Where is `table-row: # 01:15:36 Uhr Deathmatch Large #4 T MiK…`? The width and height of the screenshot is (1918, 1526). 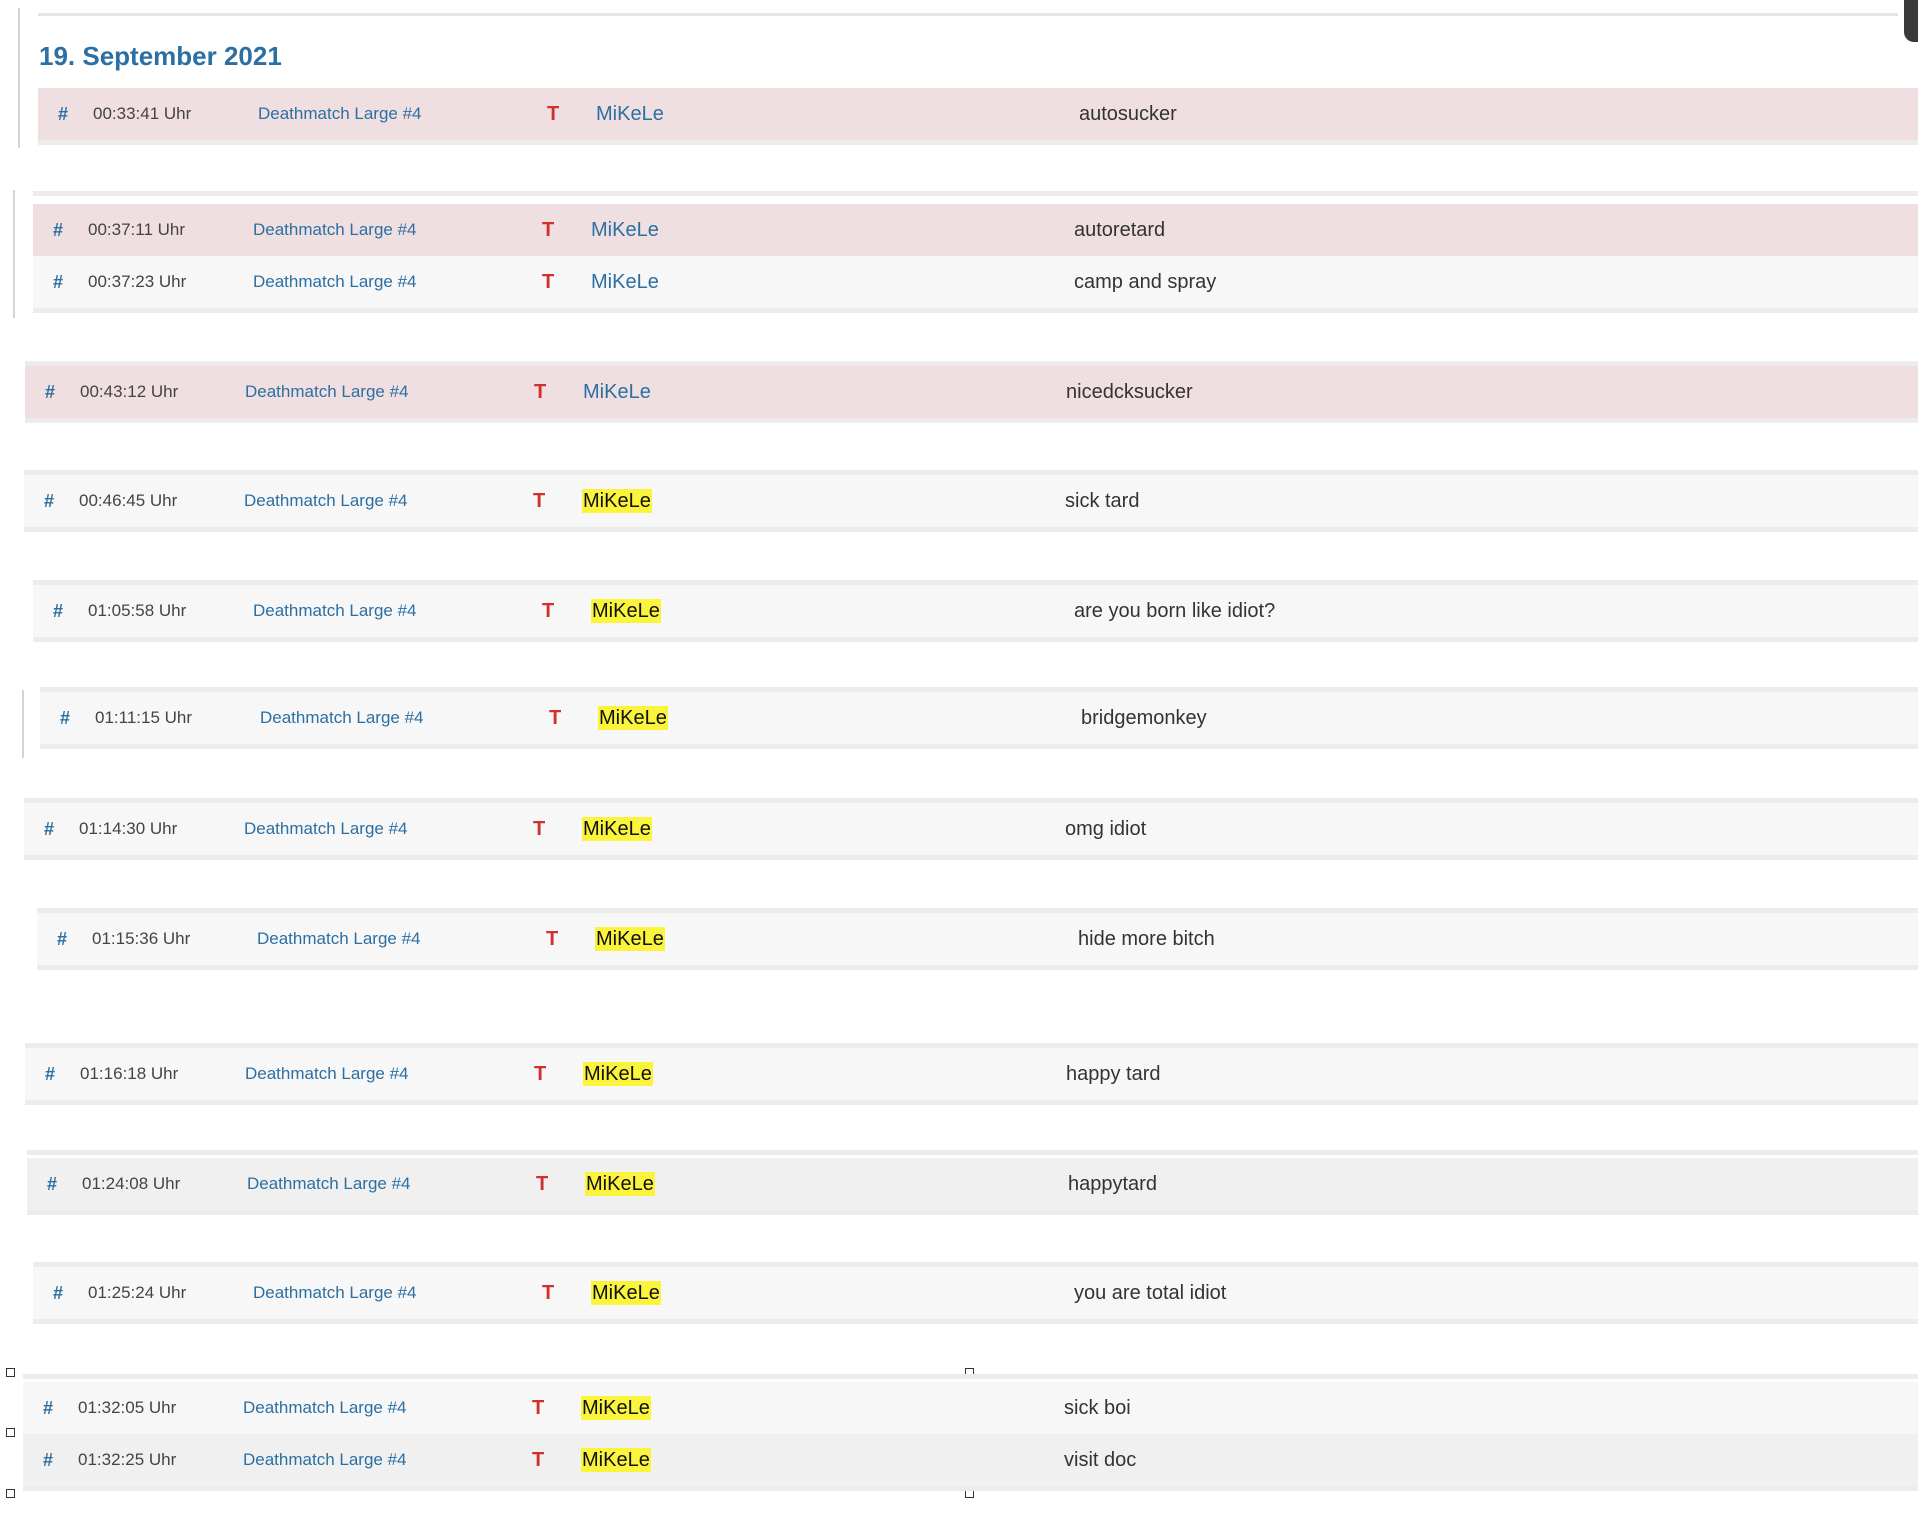
table-row: # 01:15:36 Uhr Deathmatch Large #4 T MiK… is located at coordinates (977, 939).